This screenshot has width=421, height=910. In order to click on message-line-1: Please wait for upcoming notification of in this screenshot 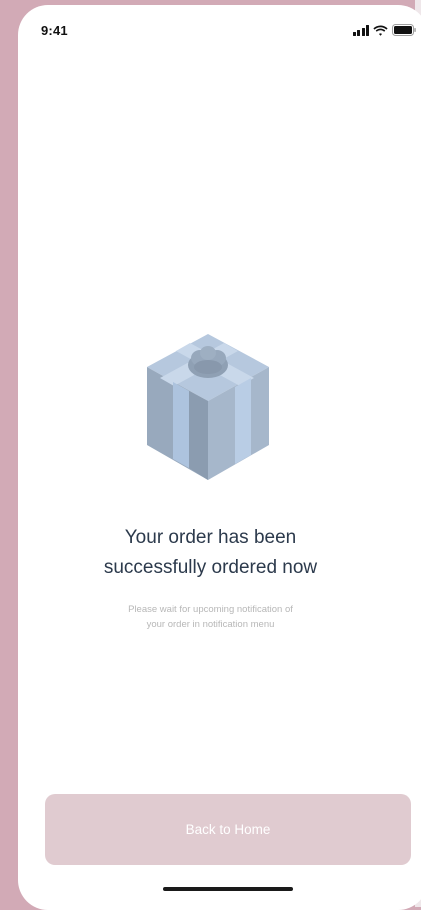, I will do `click(210, 609)`.